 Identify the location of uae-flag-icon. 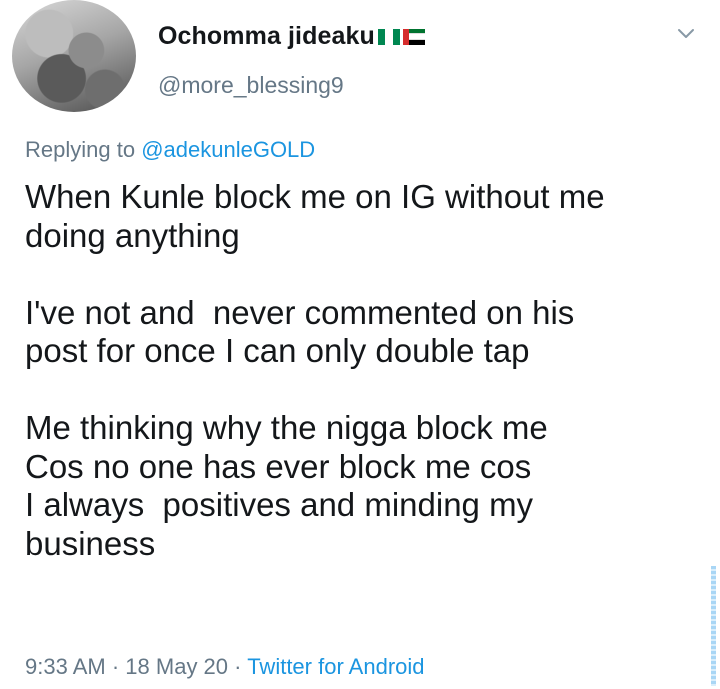
(413, 36).